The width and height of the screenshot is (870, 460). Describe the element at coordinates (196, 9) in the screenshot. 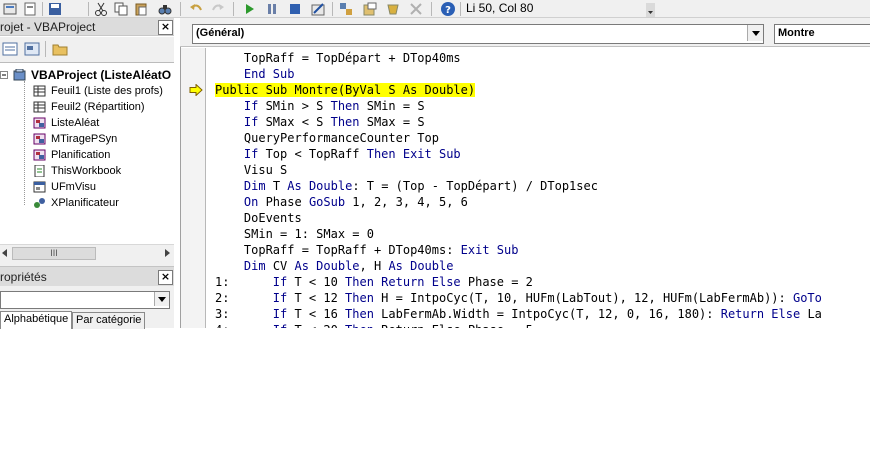

I see `undo-icon` at that location.